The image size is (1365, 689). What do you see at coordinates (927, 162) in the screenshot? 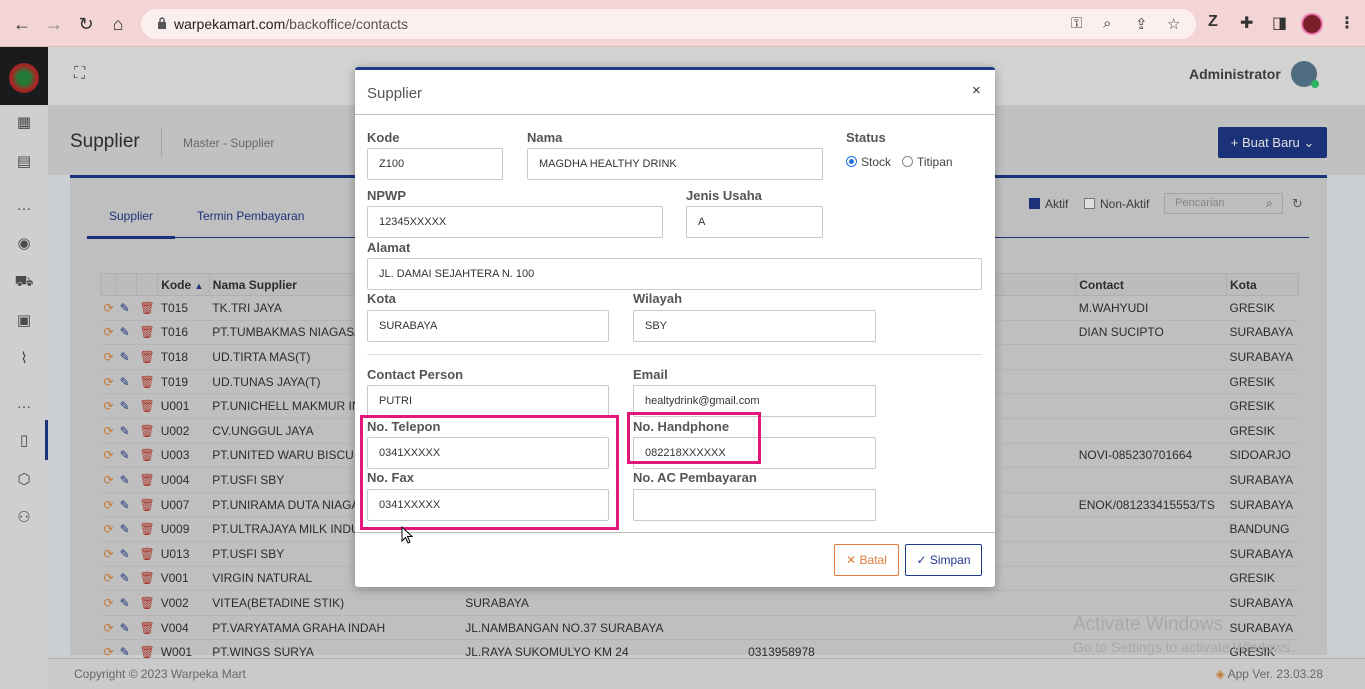
I see `status-titipan-radio: Titipan` at bounding box center [927, 162].